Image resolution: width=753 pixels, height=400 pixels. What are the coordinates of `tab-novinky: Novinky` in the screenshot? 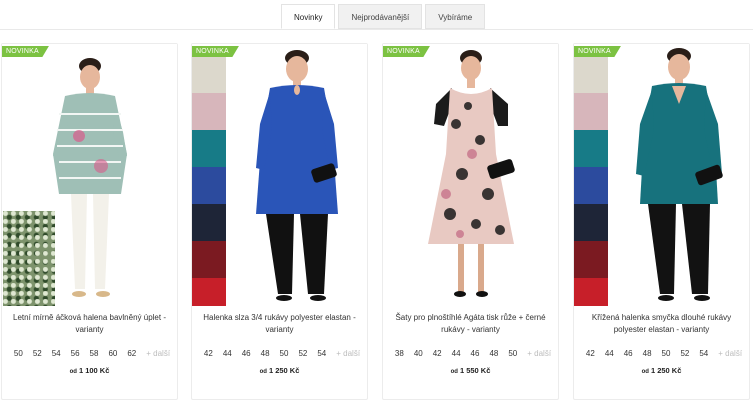 It's located at (308, 16).